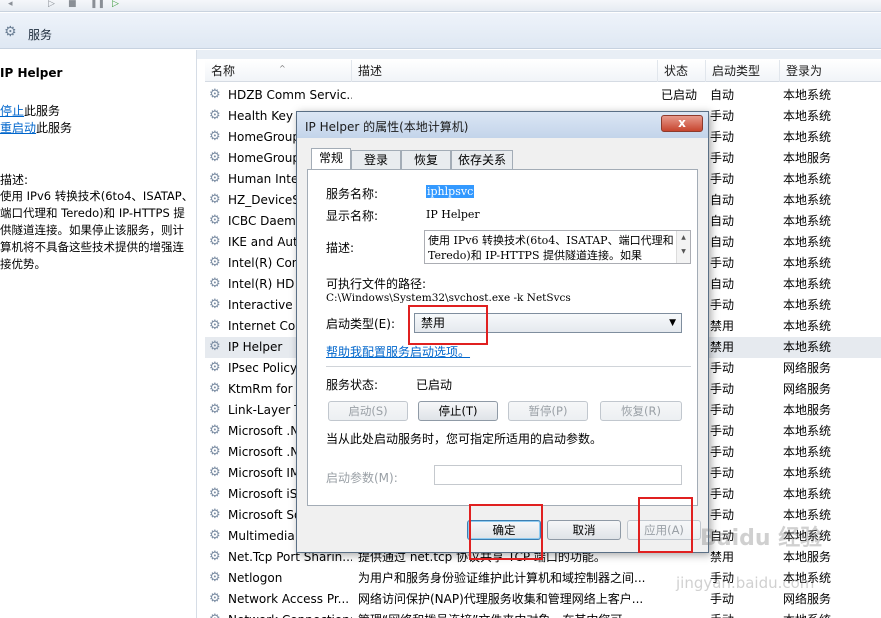 This screenshot has height=618, width=881. Describe the element at coordinates (97, 4) in the screenshot. I see `pause-icon: ❚❚` at that location.